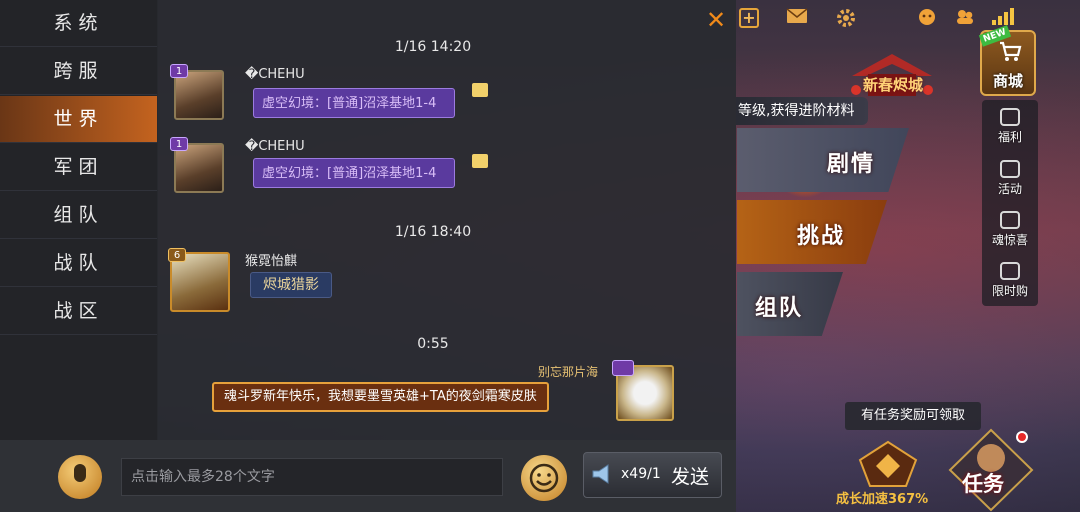  I want to click on welfare-button: 福利, so click(1010, 126).